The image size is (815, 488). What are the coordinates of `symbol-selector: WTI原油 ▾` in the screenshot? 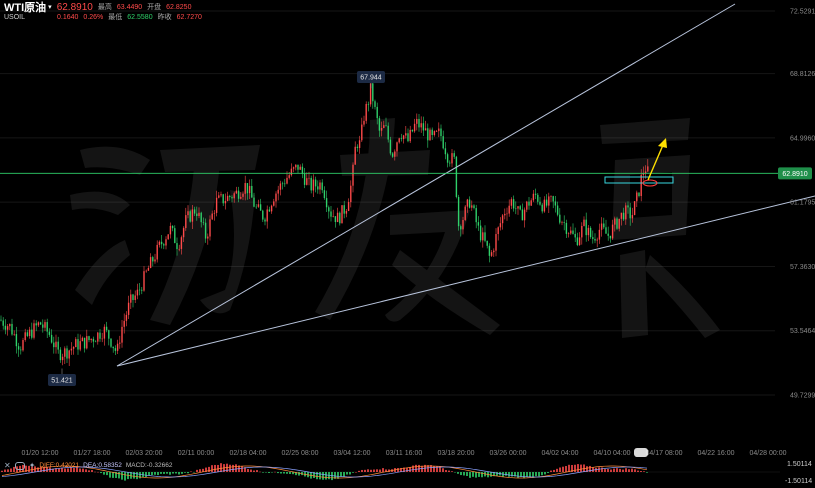 It's located at (28, 8).